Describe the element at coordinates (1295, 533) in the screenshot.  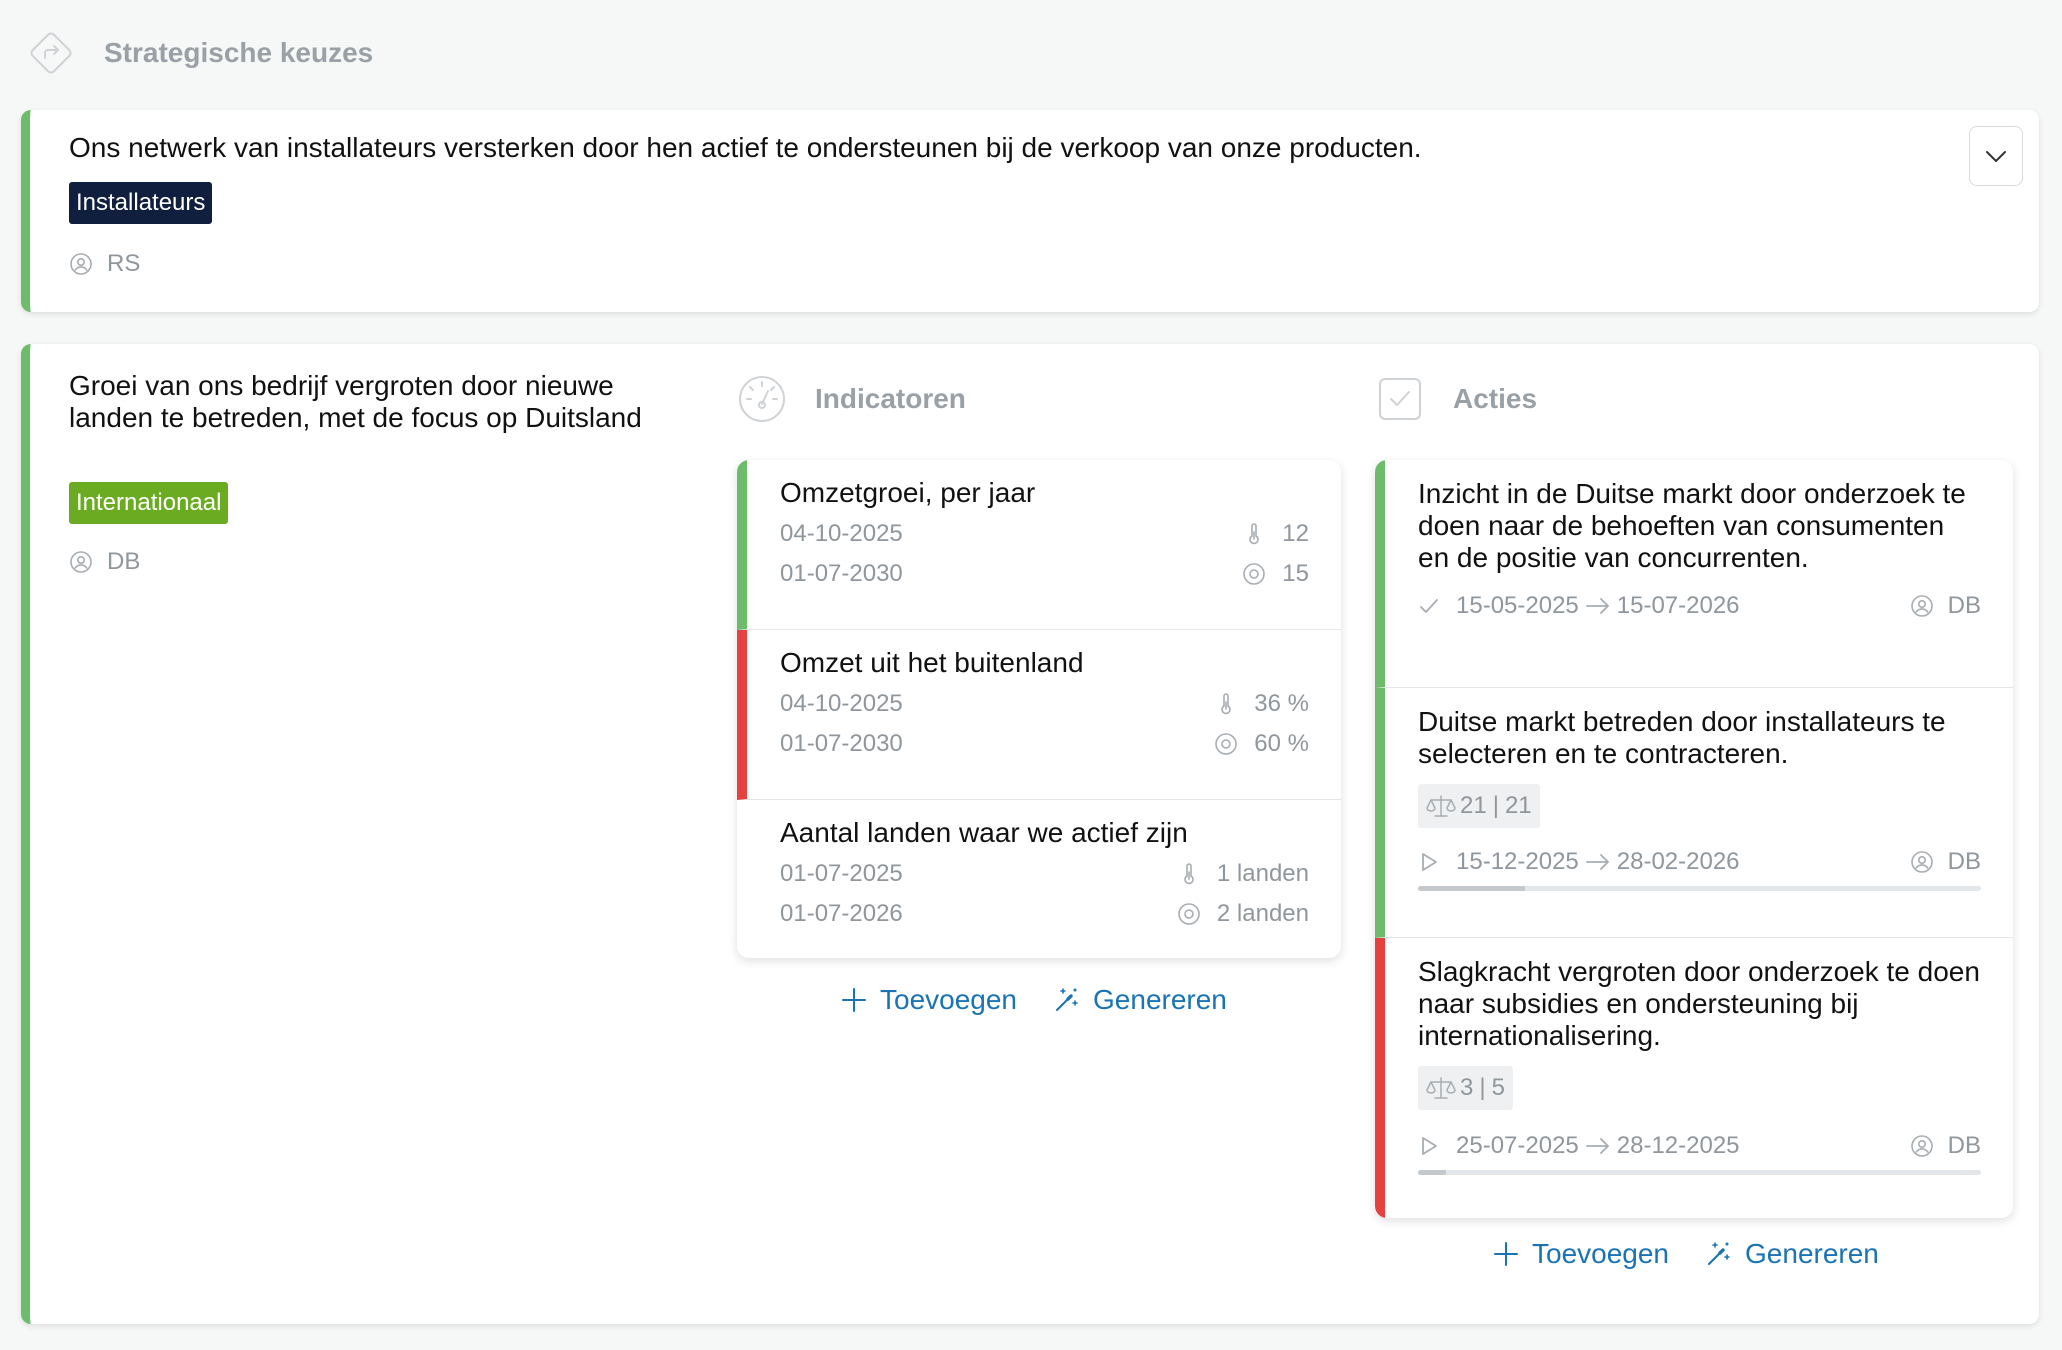
I see `indicator-current-value: 12` at that location.